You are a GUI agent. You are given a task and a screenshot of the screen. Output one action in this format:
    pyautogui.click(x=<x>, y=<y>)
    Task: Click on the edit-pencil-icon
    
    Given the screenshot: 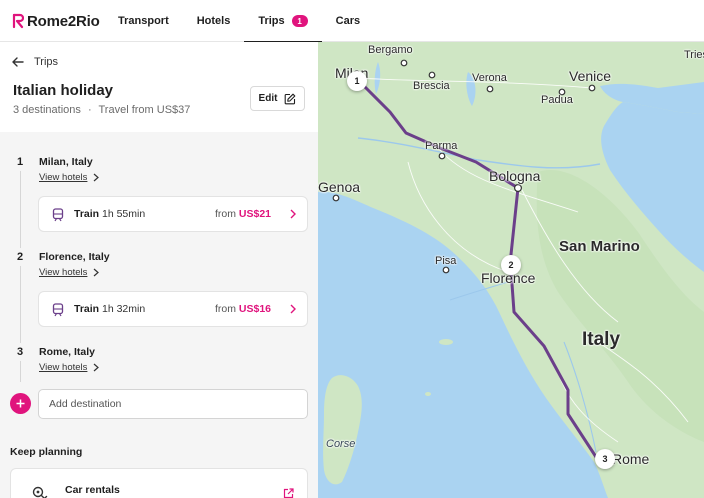 What is the action you would take?
    pyautogui.click(x=290, y=98)
    